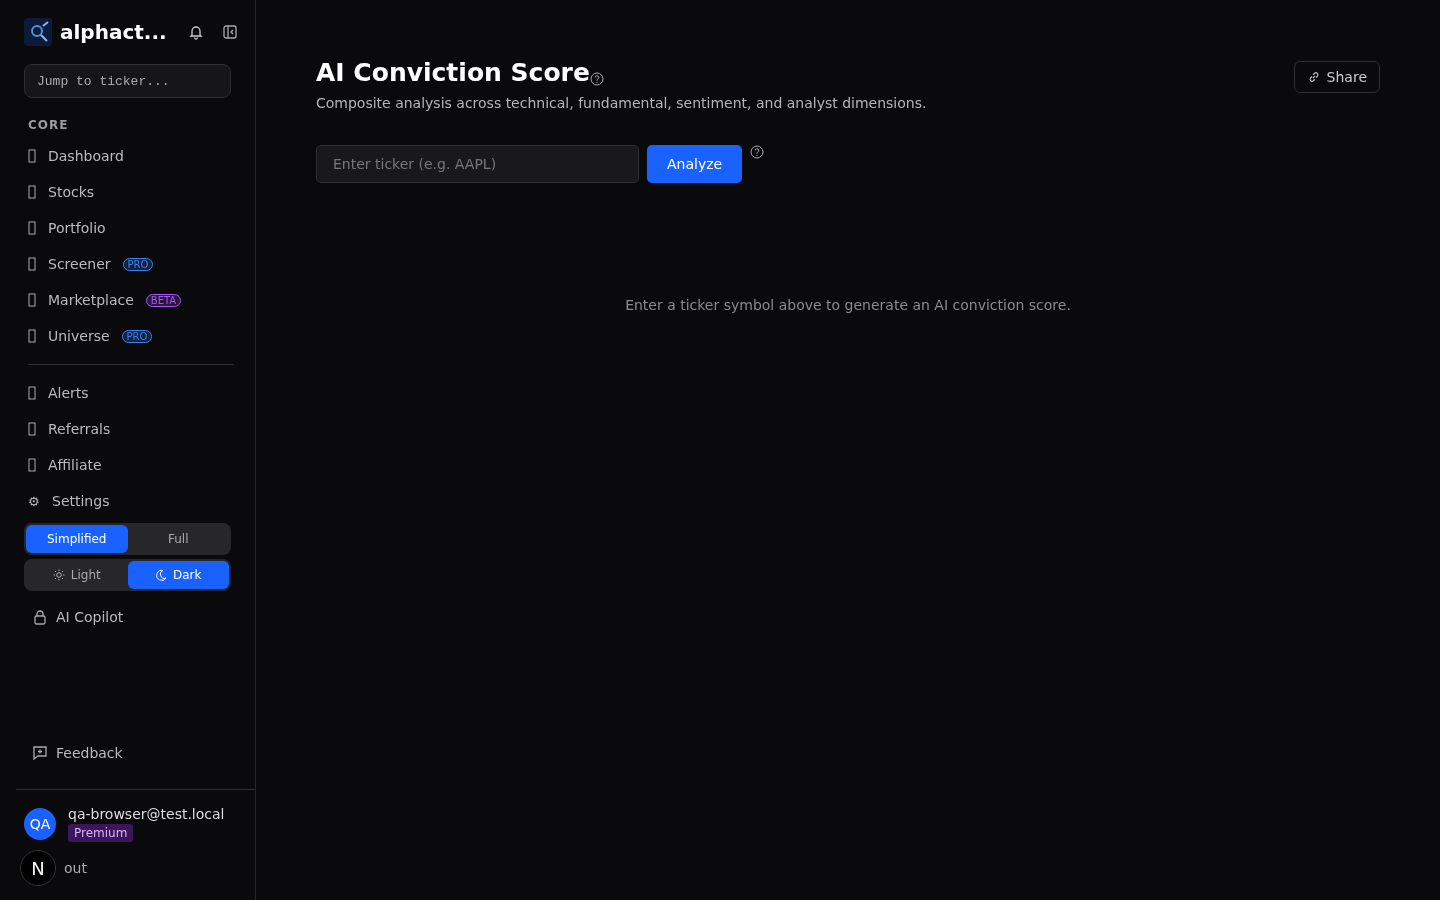 Image resolution: width=1440 pixels, height=900 pixels. I want to click on nav-label: Universe, so click(79, 336).